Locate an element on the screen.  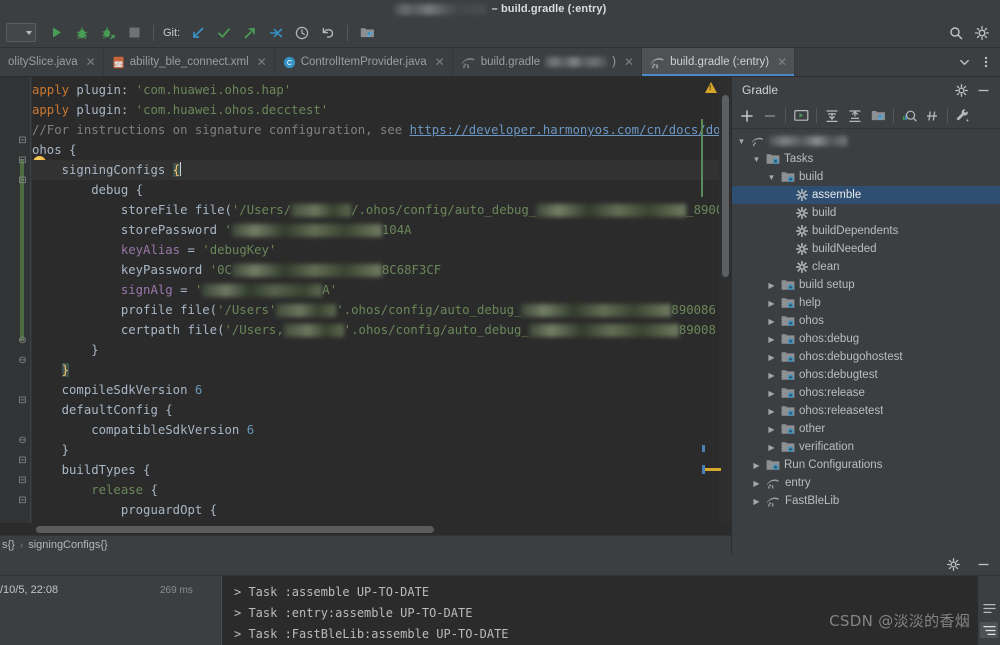
breadcrumb-current: signingConfigs{} is located at coordinates (68, 545).